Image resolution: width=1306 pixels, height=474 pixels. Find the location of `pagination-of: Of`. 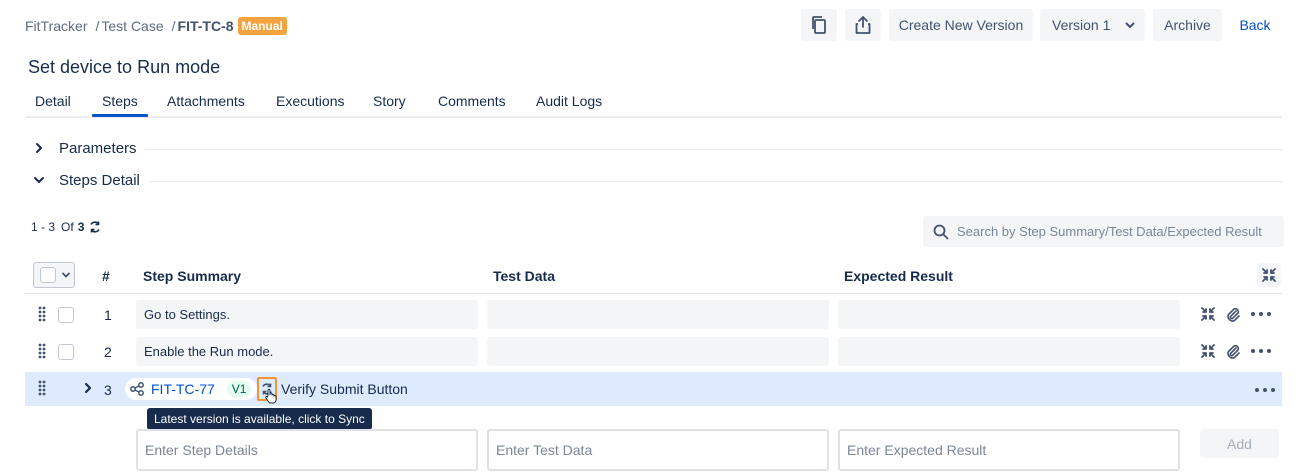

pagination-of: Of is located at coordinates (67, 227).